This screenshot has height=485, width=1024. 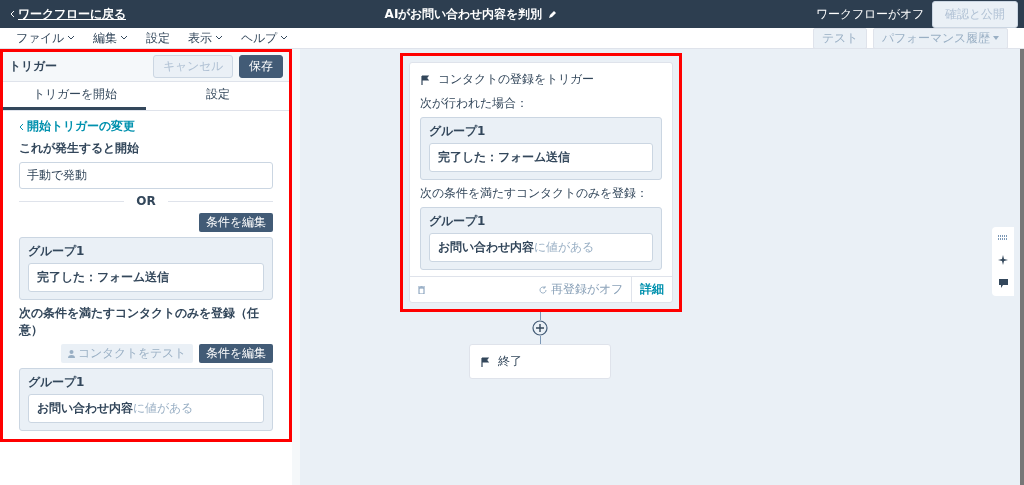 I want to click on chat-icon, so click(x=1003, y=283).